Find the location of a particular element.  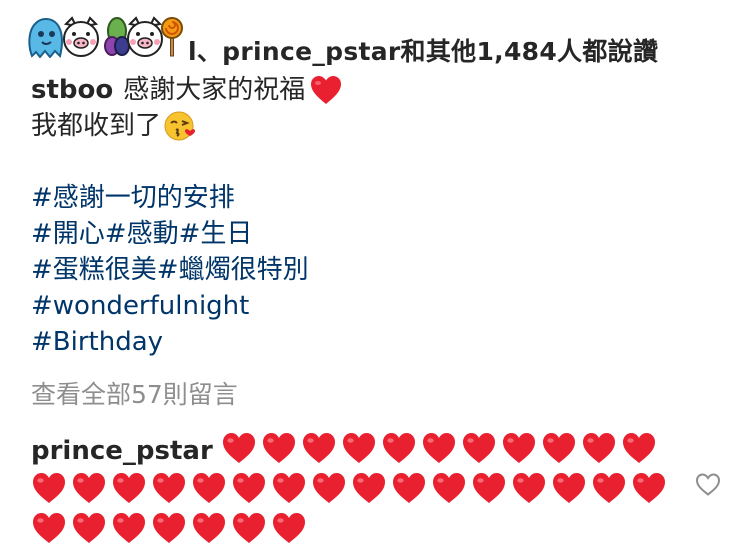

caption-username: stboo is located at coordinates (72, 90).